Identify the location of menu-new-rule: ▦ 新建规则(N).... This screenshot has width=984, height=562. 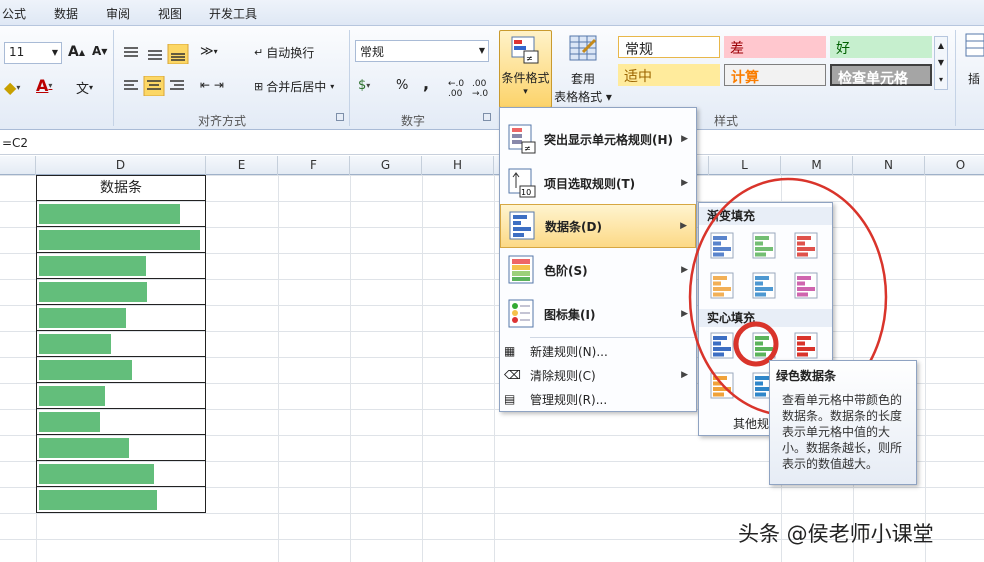
(598, 351).